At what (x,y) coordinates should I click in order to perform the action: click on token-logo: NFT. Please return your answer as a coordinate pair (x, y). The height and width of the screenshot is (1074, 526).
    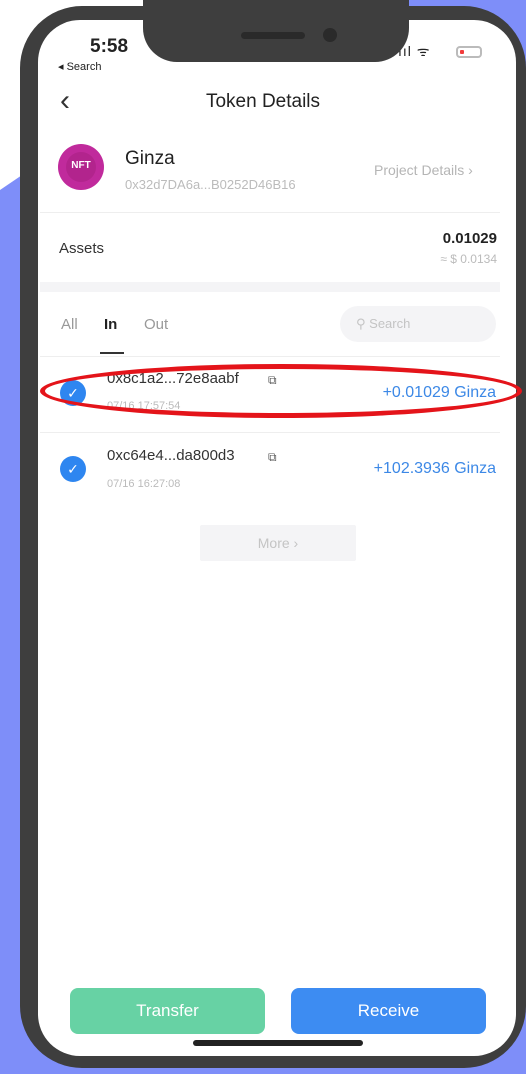
    Looking at the image, I should click on (81, 167).